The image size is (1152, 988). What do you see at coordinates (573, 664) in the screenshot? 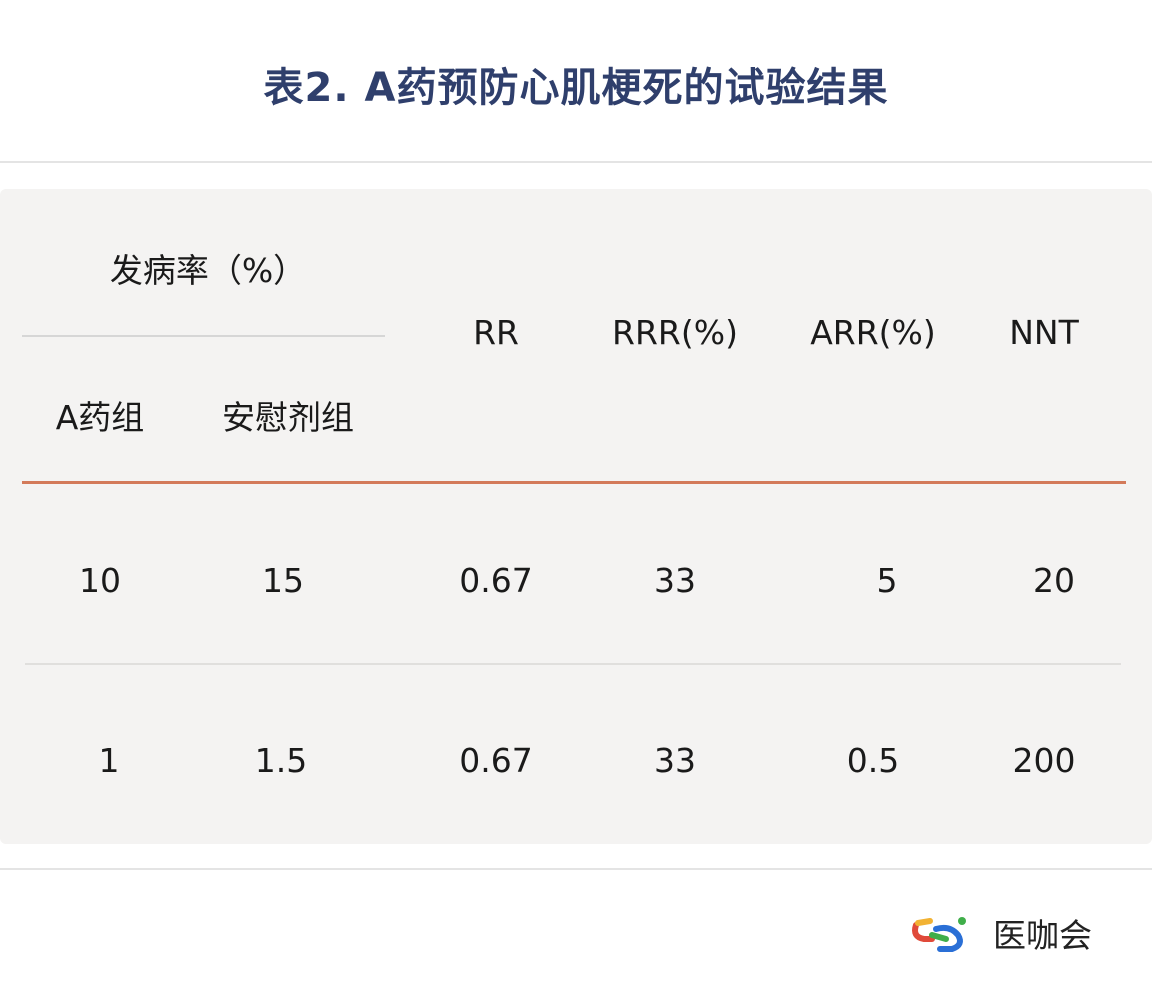
I see `row-divider` at bounding box center [573, 664].